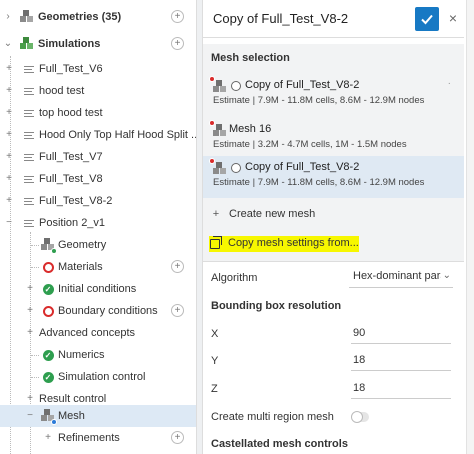 Image resolution: width=474 pixels, height=454 pixels. Describe the element at coordinates (69, 44) in the screenshot. I see `tree-item-label: Simulations` at that location.